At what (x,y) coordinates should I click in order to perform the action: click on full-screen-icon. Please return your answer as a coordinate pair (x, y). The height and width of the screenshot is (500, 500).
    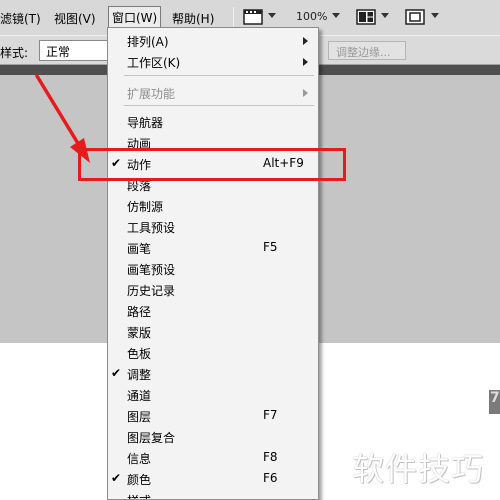
    Looking at the image, I should click on (415, 18).